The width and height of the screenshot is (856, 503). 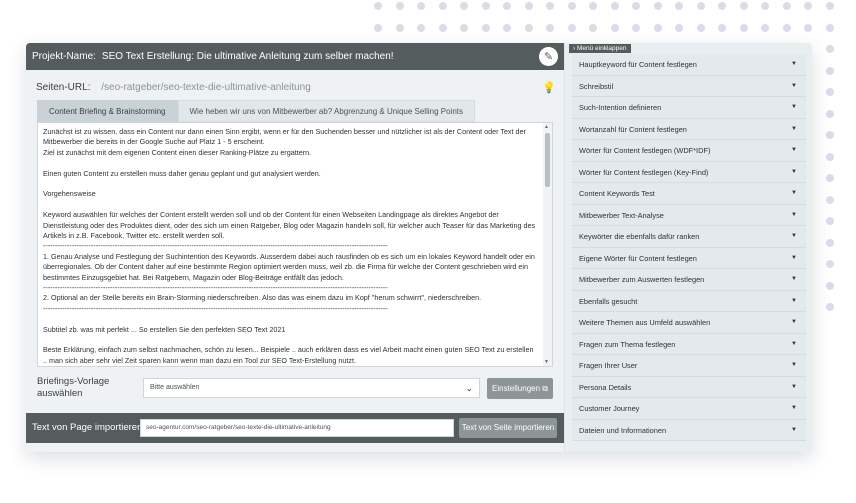 What do you see at coordinates (508, 428) in the screenshot?
I see `import-text-button: Text von Seite importieren` at bounding box center [508, 428].